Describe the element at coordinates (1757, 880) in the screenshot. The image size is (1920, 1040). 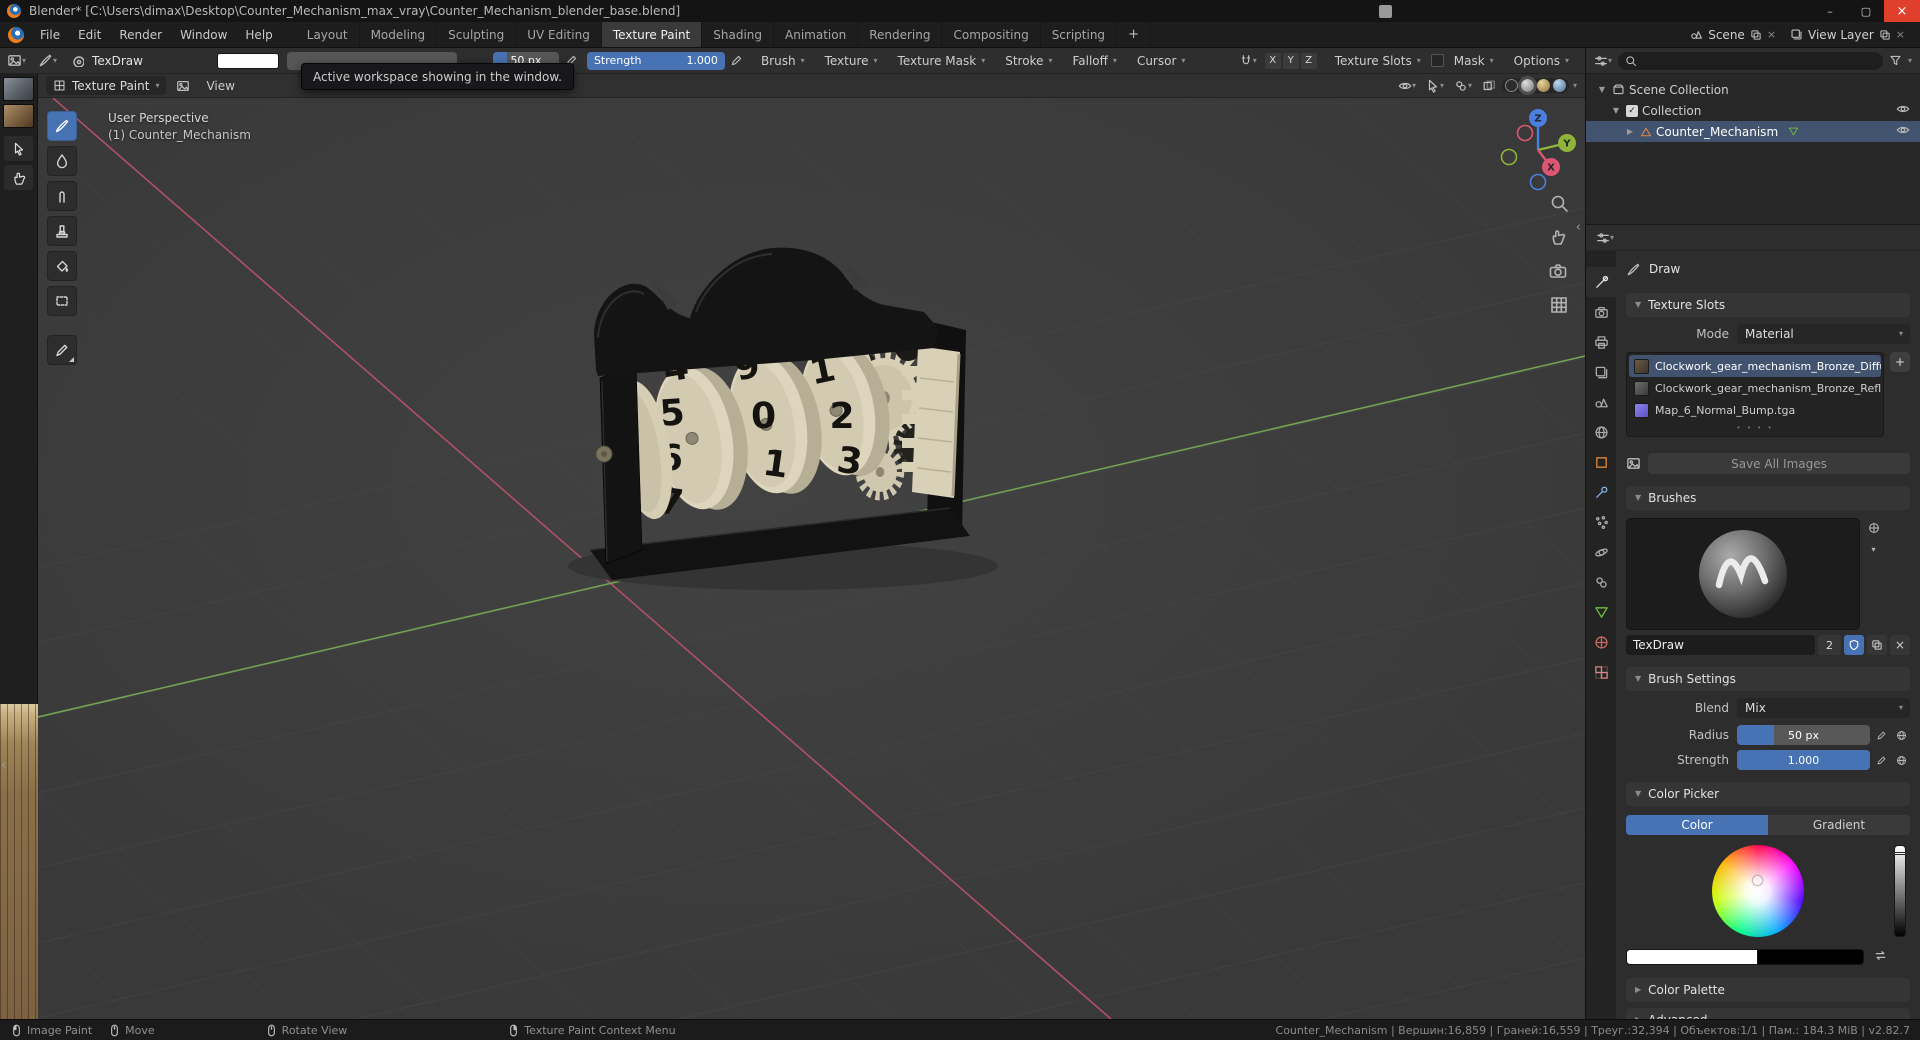
I see `color-wheel-cursor` at that location.